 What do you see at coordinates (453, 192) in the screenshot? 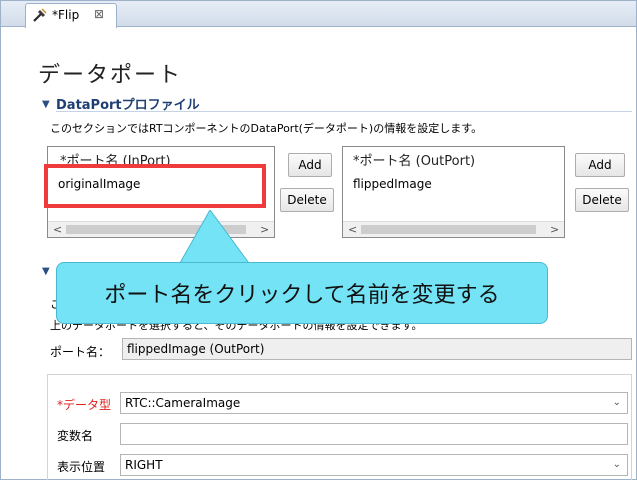
I see `outport-list: *ポート名 (OutPort) flippedImage < >` at bounding box center [453, 192].